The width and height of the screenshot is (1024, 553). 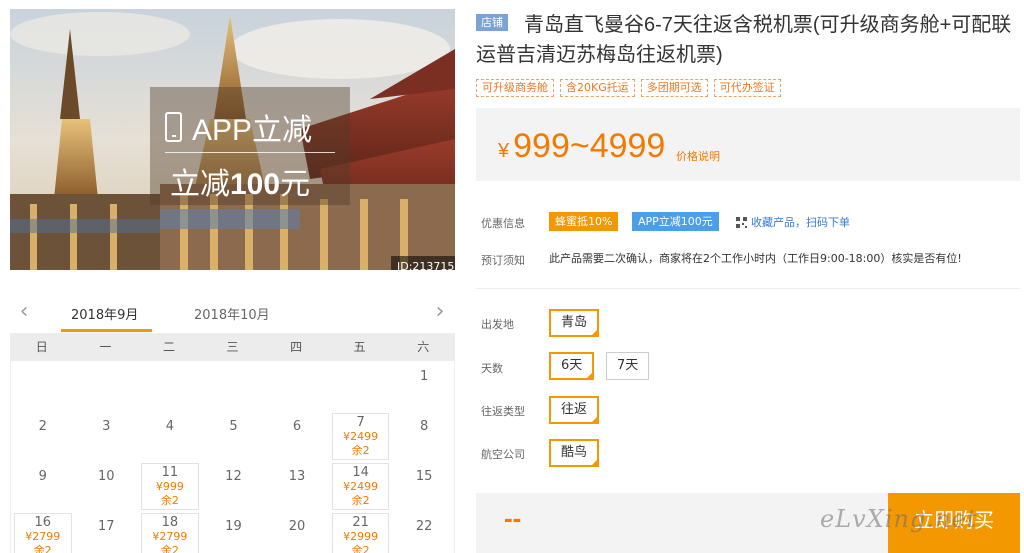 I want to click on promo-line2-suffix: 元, so click(x=295, y=184).